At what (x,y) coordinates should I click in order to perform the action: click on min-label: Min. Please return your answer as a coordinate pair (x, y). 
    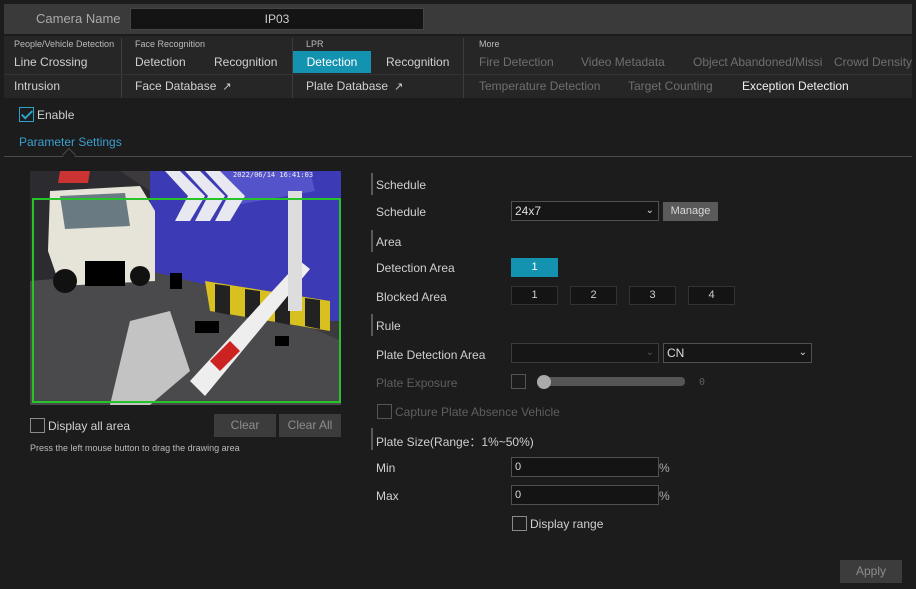
    Looking at the image, I should click on (386, 468).